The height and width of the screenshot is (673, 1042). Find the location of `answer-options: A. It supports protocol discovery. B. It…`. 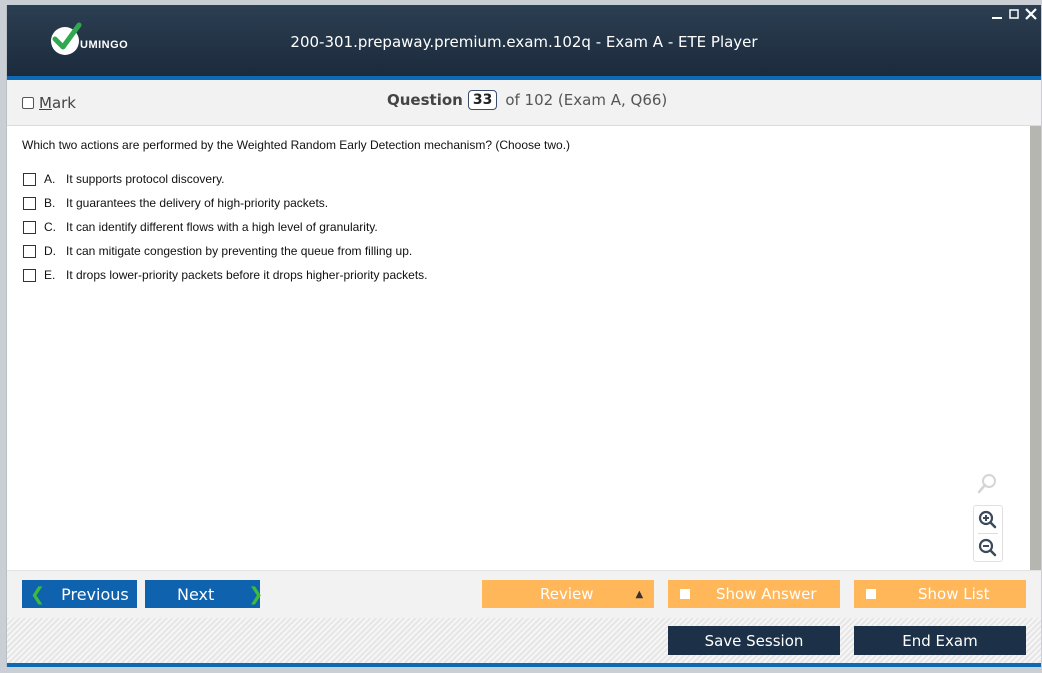

answer-options: A. It supports protocol discovery. B. It… is located at coordinates (225, 227).